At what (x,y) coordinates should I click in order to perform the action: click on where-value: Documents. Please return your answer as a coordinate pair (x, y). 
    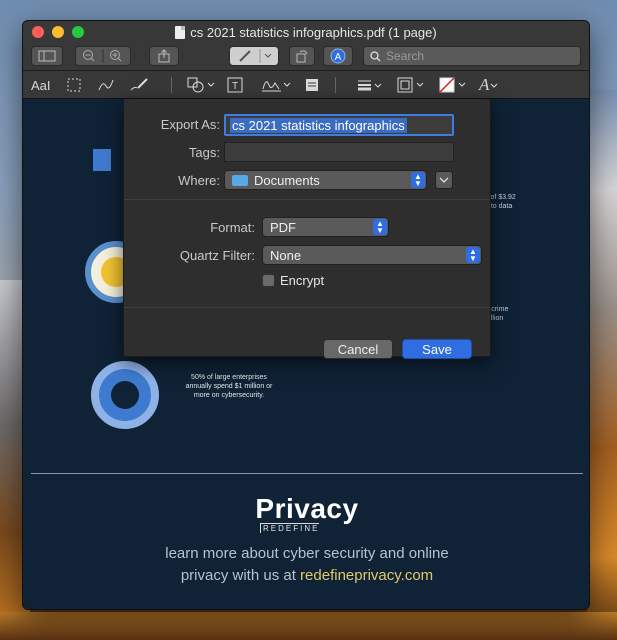
    Looking at the image, I should click on (287, 180).